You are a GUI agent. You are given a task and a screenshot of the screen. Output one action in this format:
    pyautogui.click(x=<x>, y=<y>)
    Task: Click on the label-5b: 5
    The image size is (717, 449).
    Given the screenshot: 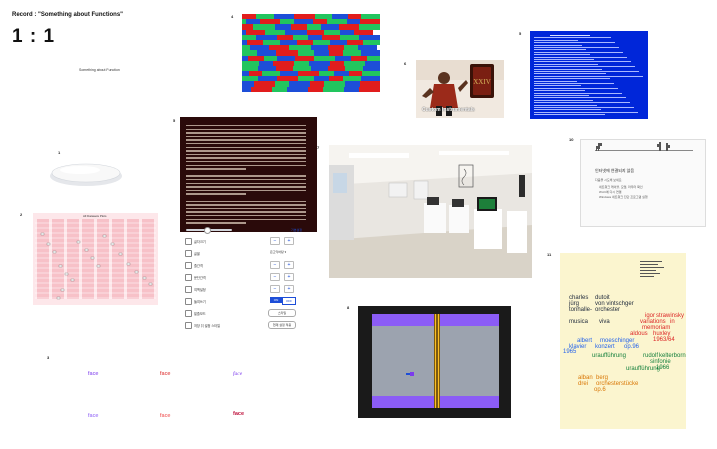 What is the action you would take?
    pyautogui.click(x=174, y=120)
    